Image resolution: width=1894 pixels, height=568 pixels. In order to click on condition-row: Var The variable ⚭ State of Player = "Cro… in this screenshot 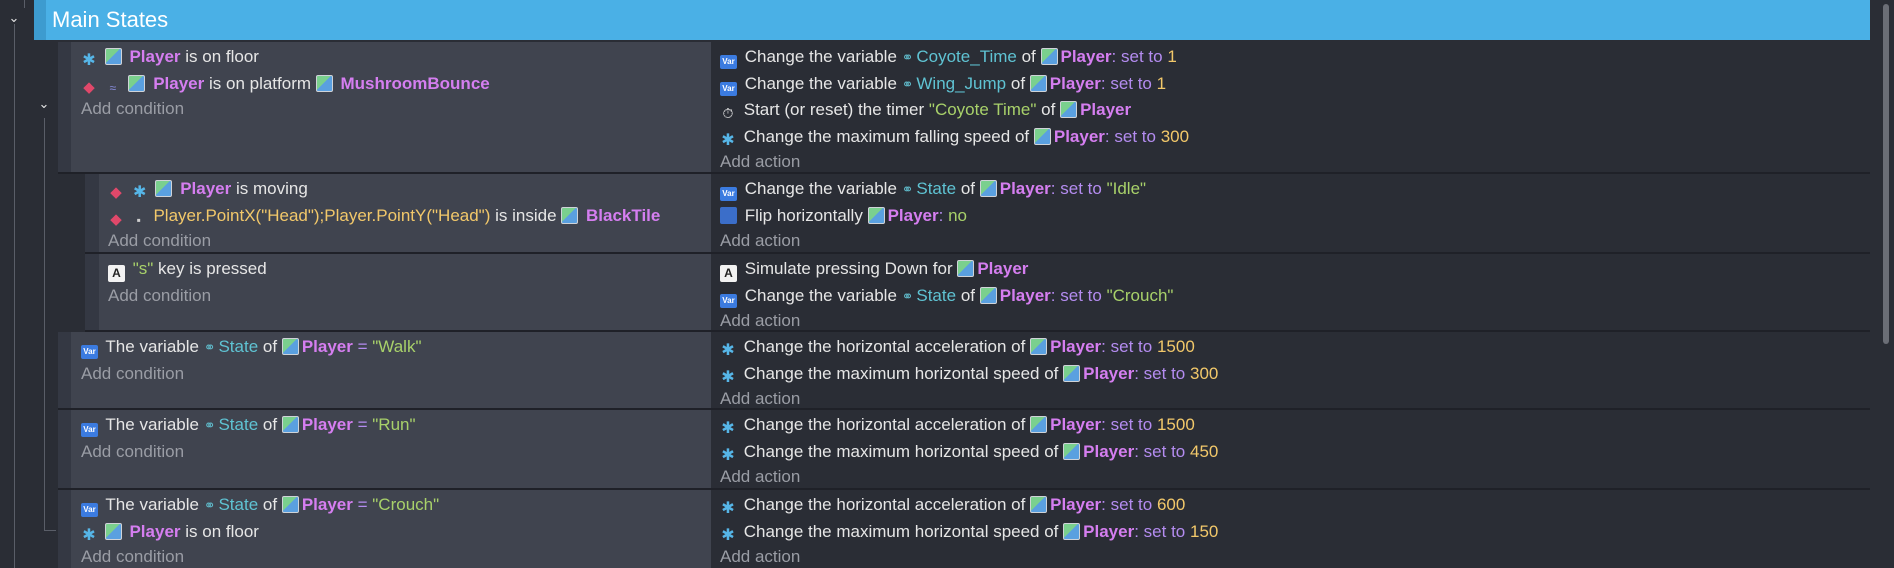, I will do `click(260, 505)`.